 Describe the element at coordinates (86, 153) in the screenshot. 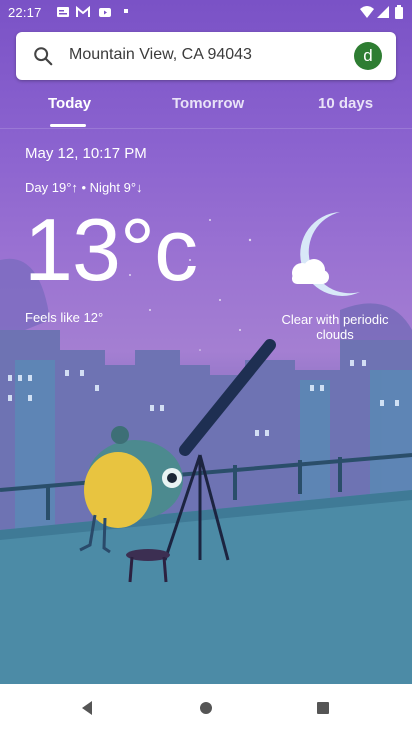

I see `date-time-label: May 12, 10:17 PM` at that location.